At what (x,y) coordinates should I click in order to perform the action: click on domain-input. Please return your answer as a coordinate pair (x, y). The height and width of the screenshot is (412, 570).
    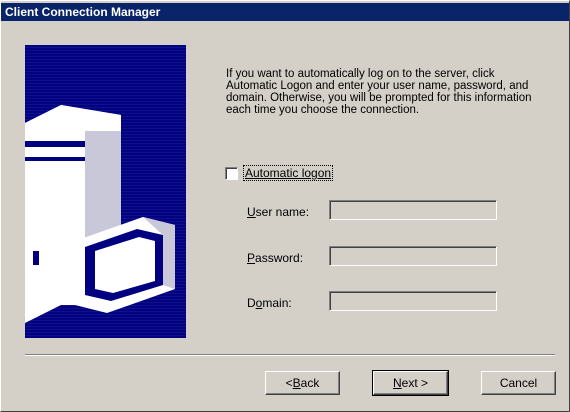
    Looking at the image, I should click on (413, 301).